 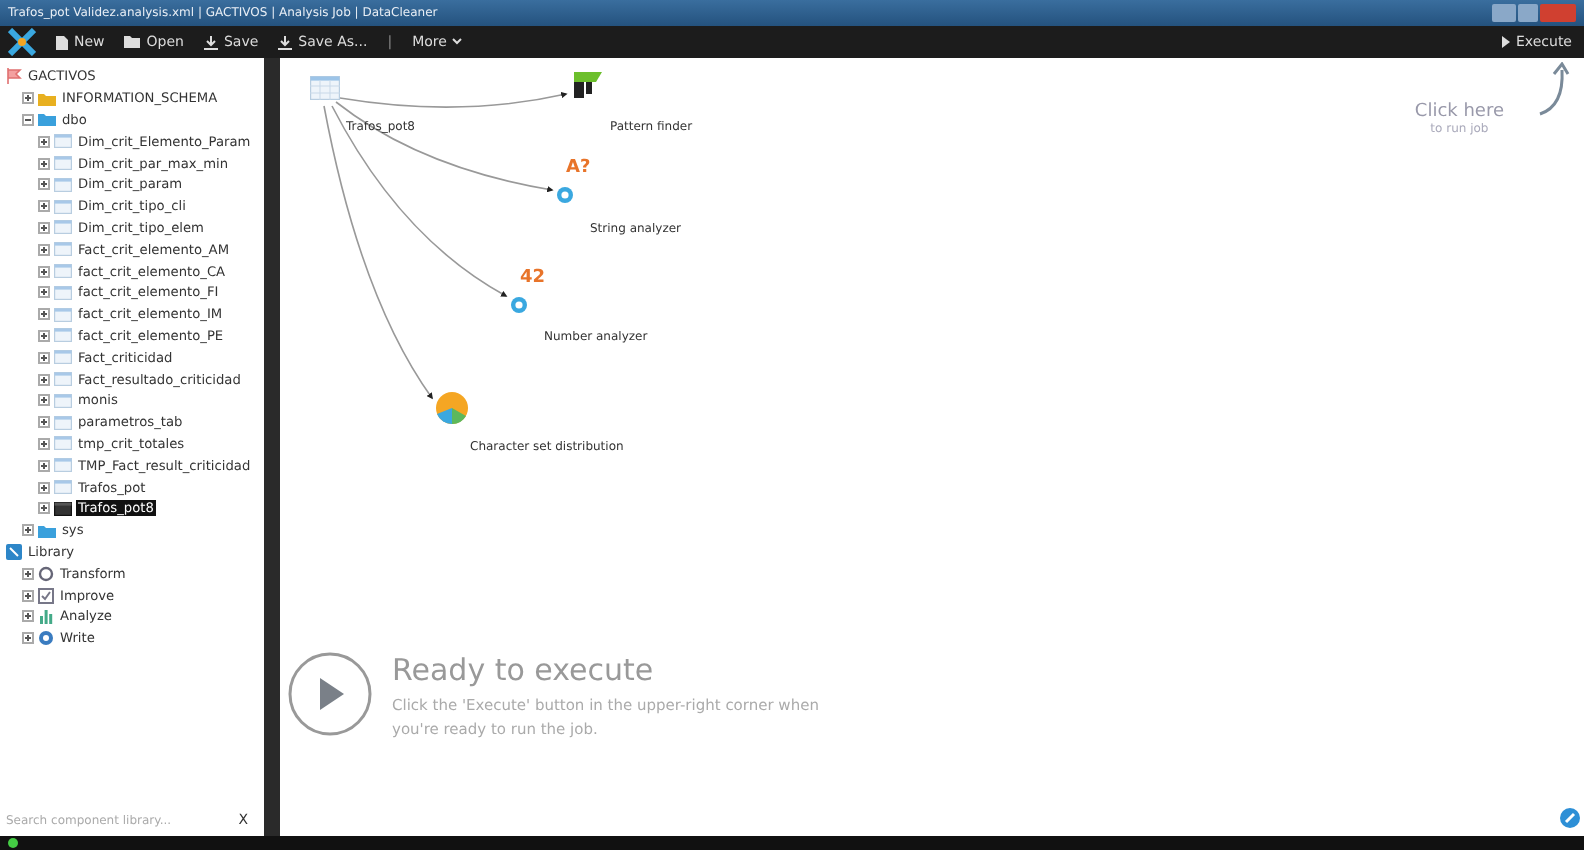 What do you see at coordinates (457, 42) in the screenshot?
I see `caret-icon` at bounding box center [457, 42].